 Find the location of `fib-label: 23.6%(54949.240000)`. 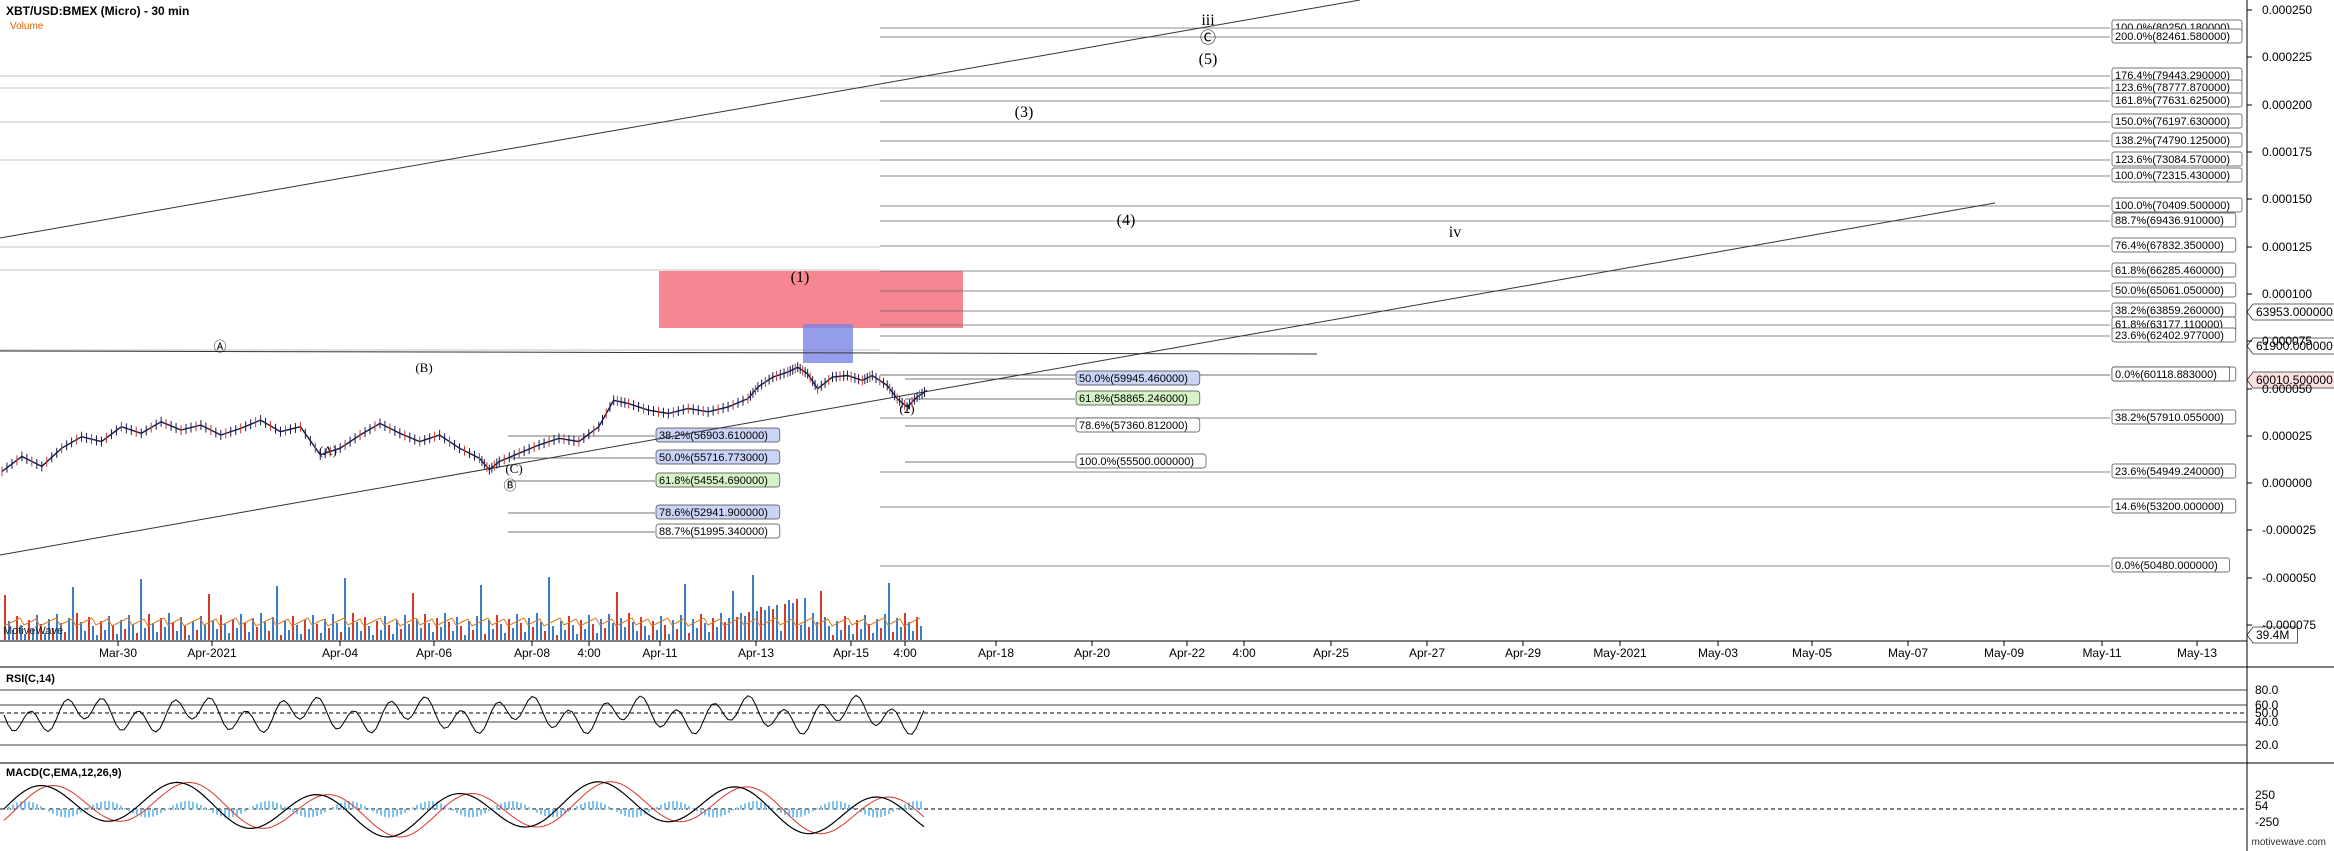

fib-label: 23.6%(54949.240000) is located at coordinates (2174, 471).